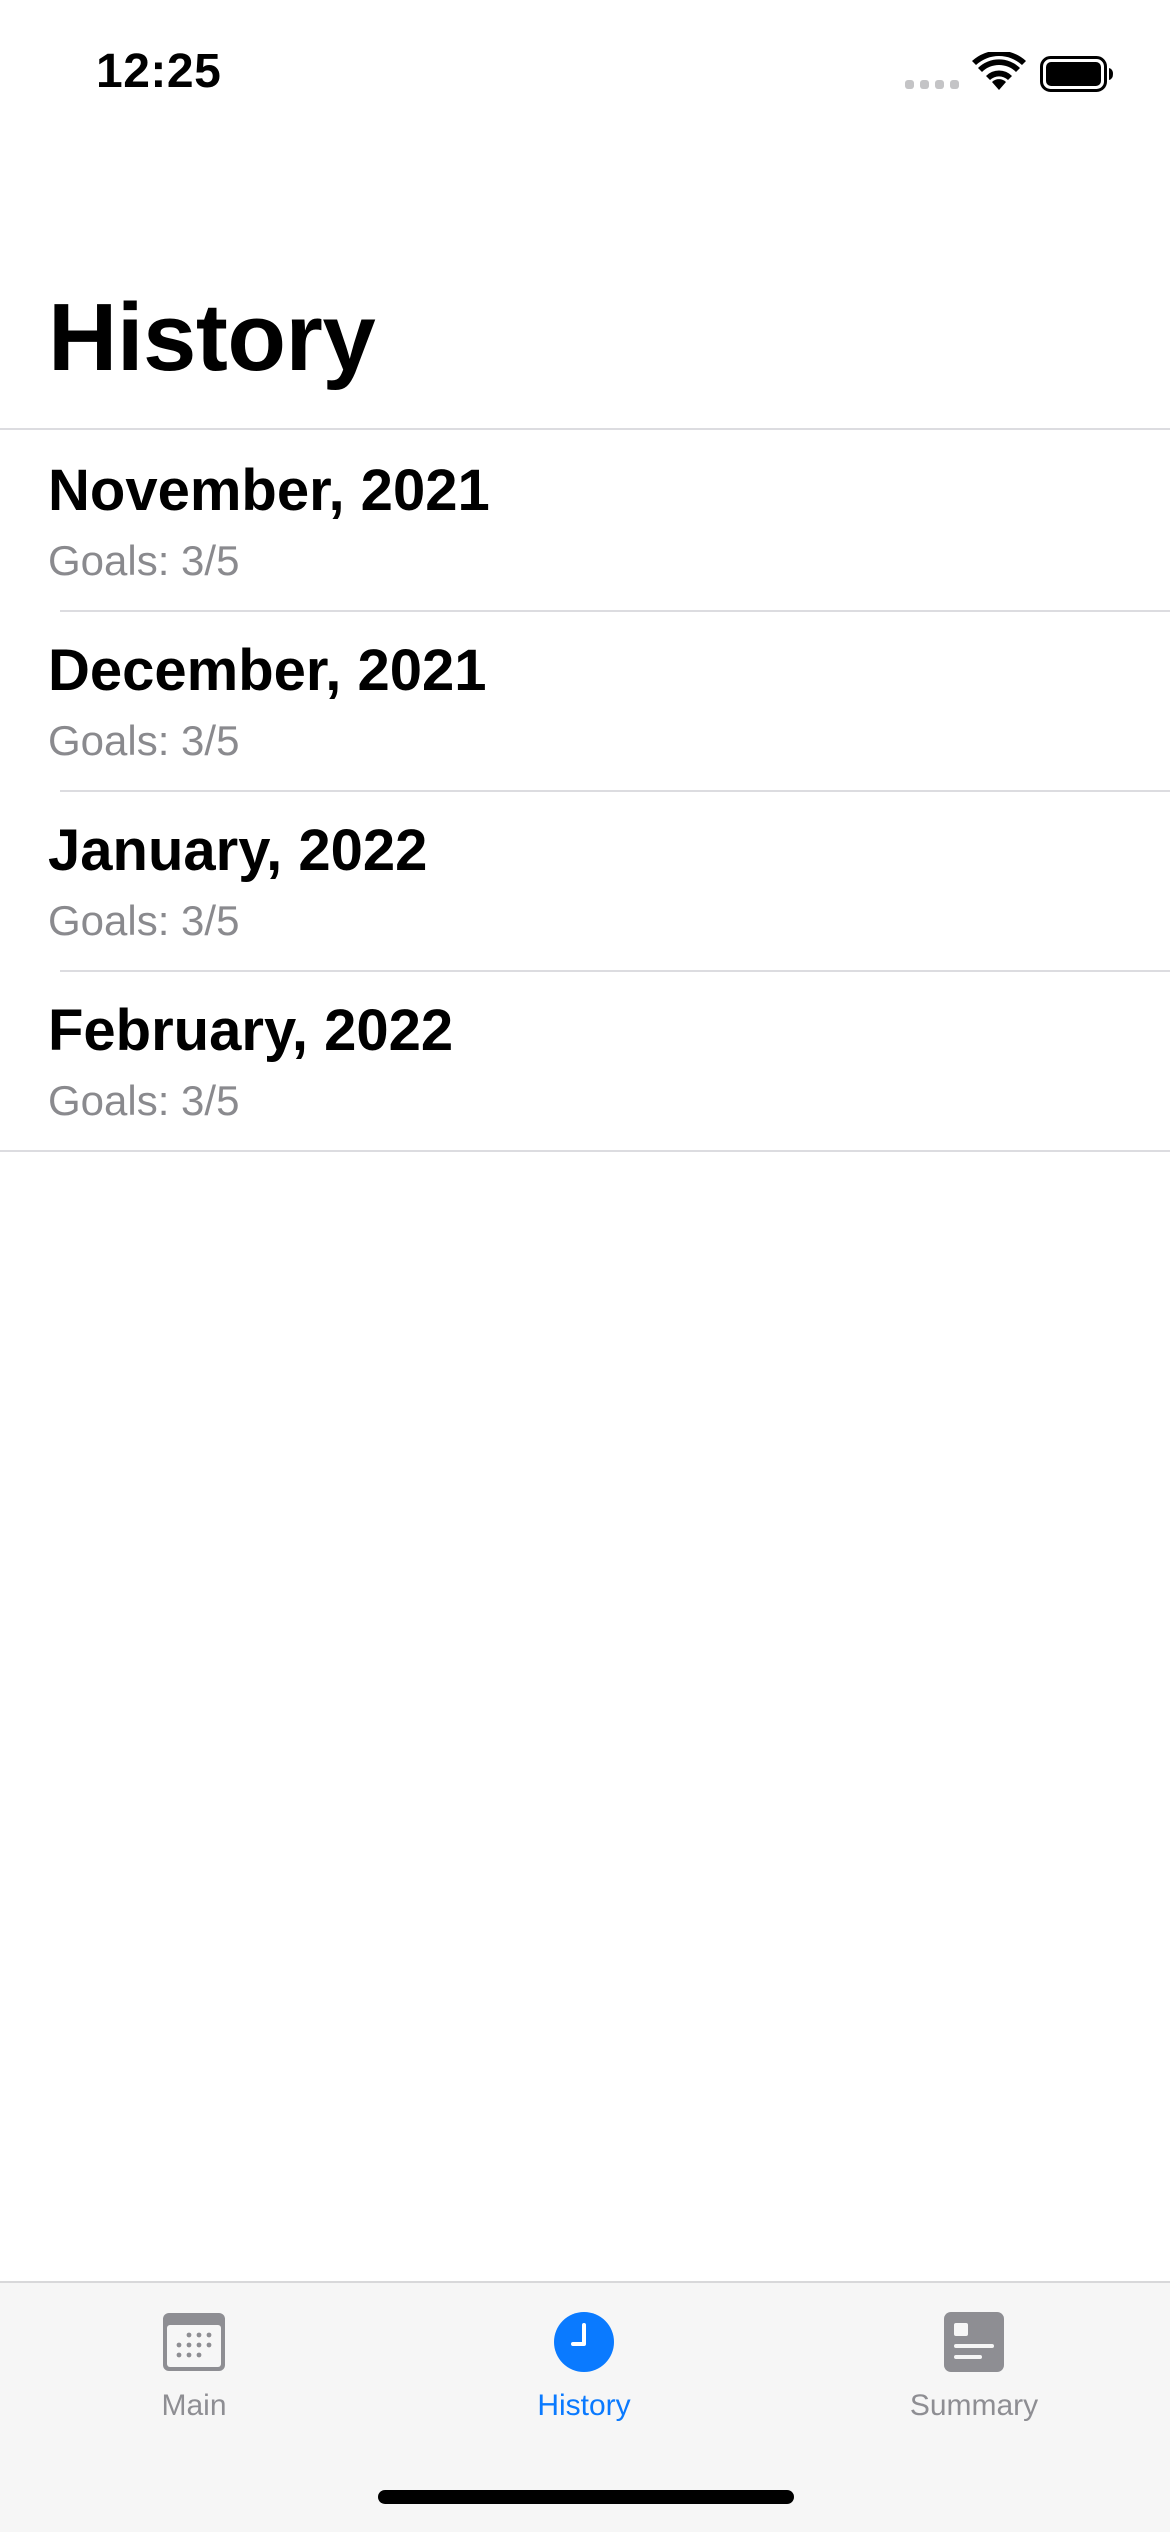 This screenshot has width=1170, height=2532. What do you see at coordinates (584, 2405) in the screenshot?
I see `tab-history-label: History` at bounding box center [584, 2405].